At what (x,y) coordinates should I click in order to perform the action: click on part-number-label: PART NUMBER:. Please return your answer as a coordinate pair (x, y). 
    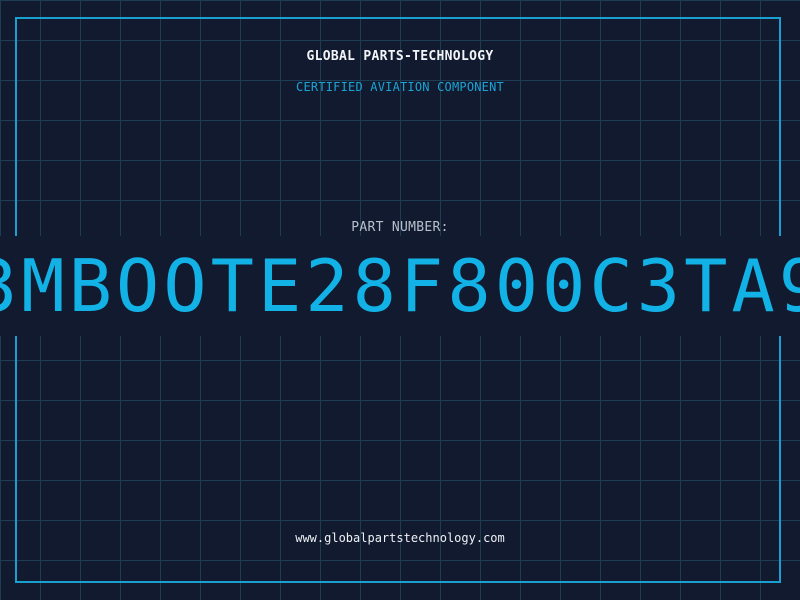
    Looking at the image, I should click on (400, 227).